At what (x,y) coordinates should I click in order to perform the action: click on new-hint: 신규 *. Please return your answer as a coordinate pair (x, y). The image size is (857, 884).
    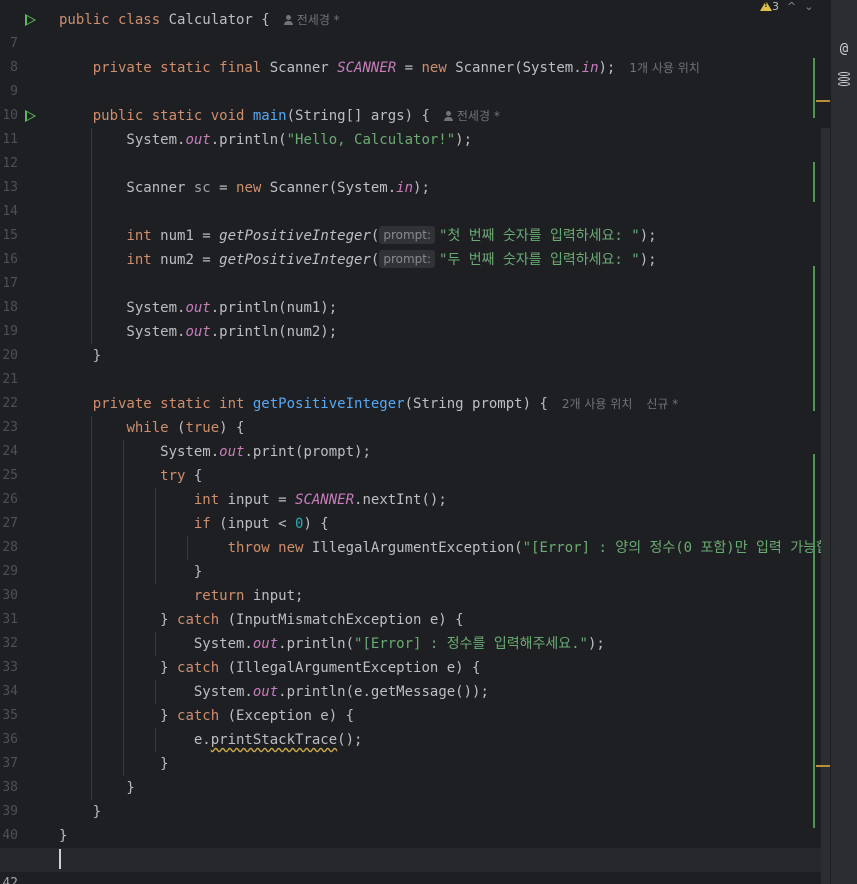
    Looking at the image, I should click on (662, 404).